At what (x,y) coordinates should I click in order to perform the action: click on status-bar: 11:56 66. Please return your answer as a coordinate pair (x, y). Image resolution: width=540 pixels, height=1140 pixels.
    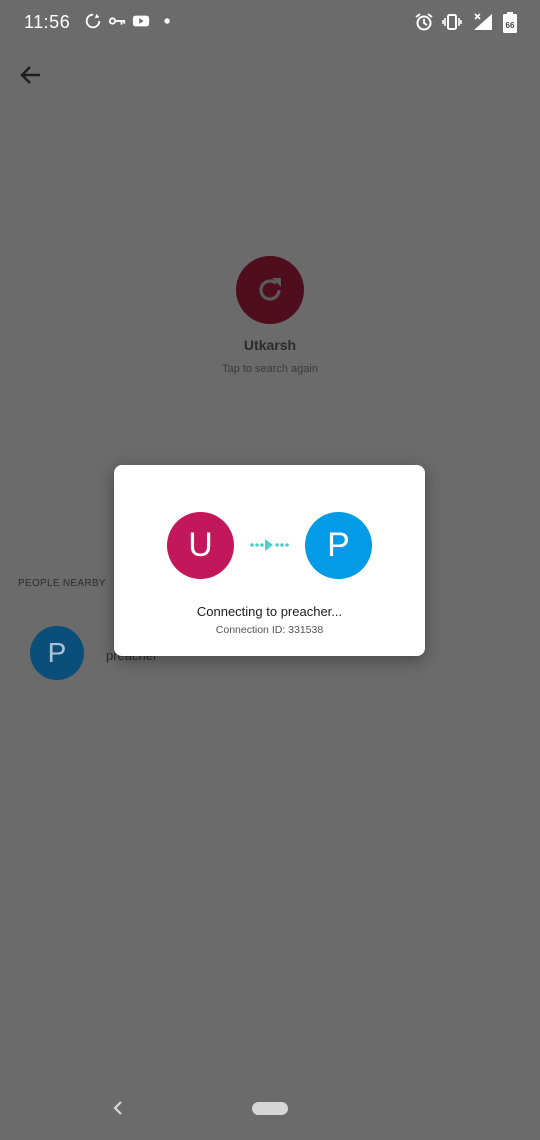
    Looking at the image, I should click on (270, 22).